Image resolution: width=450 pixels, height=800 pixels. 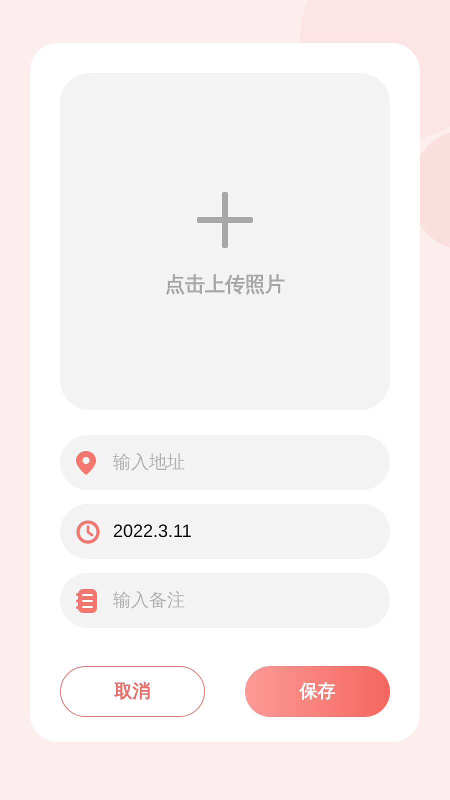 I want to click on clock-icon, so click(x=88, y=532).